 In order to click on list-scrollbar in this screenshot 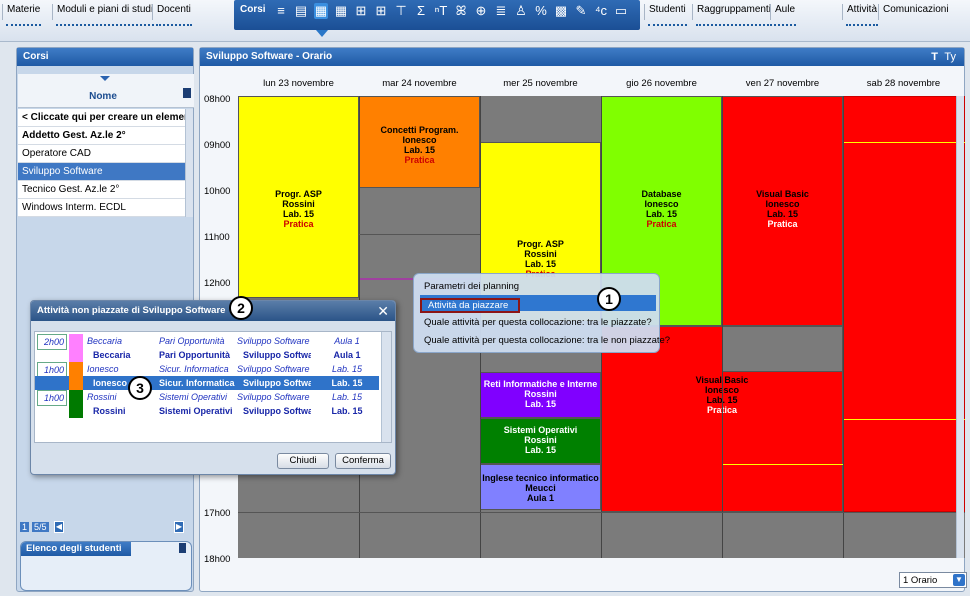, I will do `click(189, 163)`.